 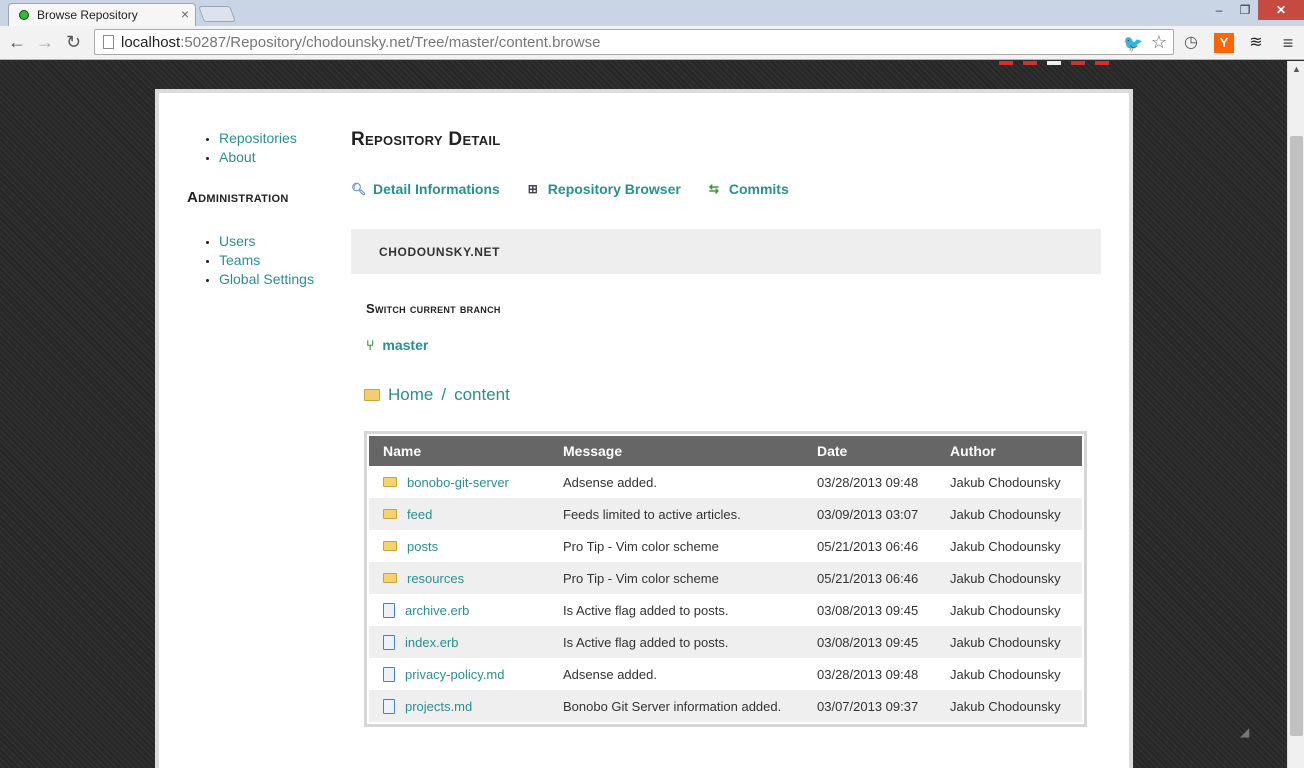 I want to click on entry-link: posts, so click(x=422, y=546).